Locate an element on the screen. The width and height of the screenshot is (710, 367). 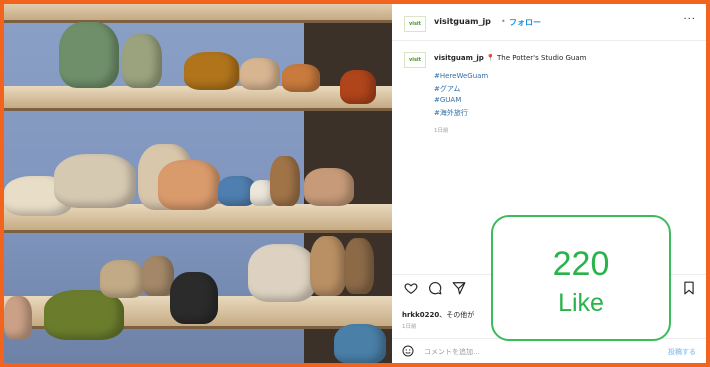
follow-button: フォロー is located at coordinates (525, 22).